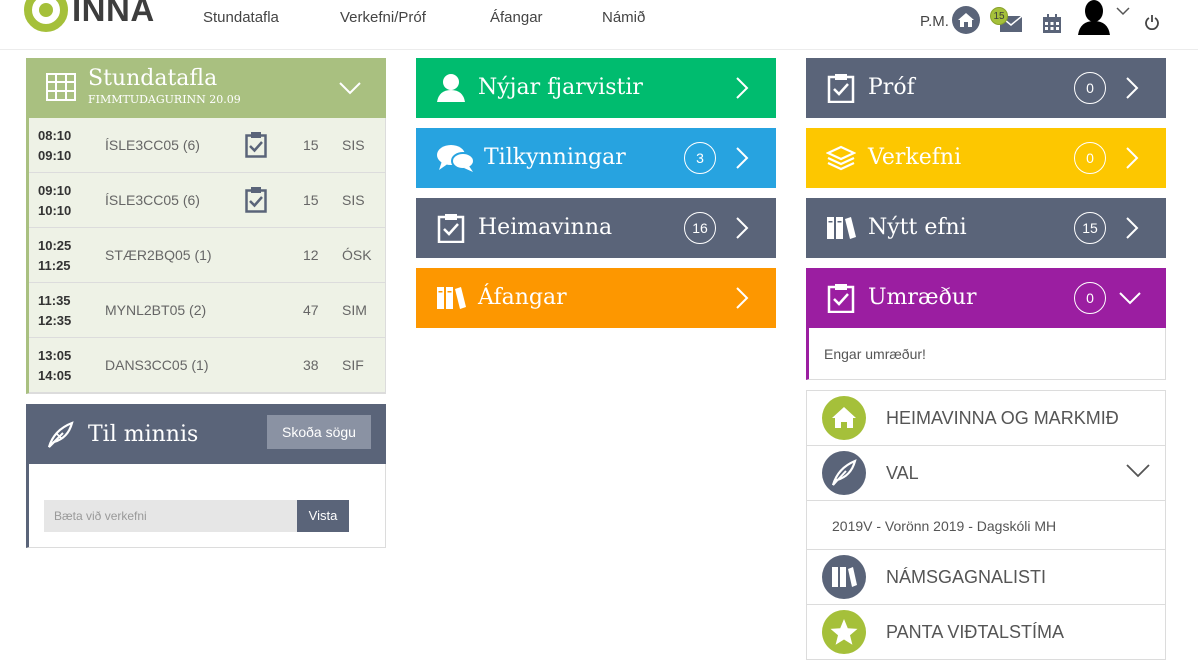  Describe the element at coordinates (354, 310) in the screenshot. I see `lesson-teacher: SIM` at that location.